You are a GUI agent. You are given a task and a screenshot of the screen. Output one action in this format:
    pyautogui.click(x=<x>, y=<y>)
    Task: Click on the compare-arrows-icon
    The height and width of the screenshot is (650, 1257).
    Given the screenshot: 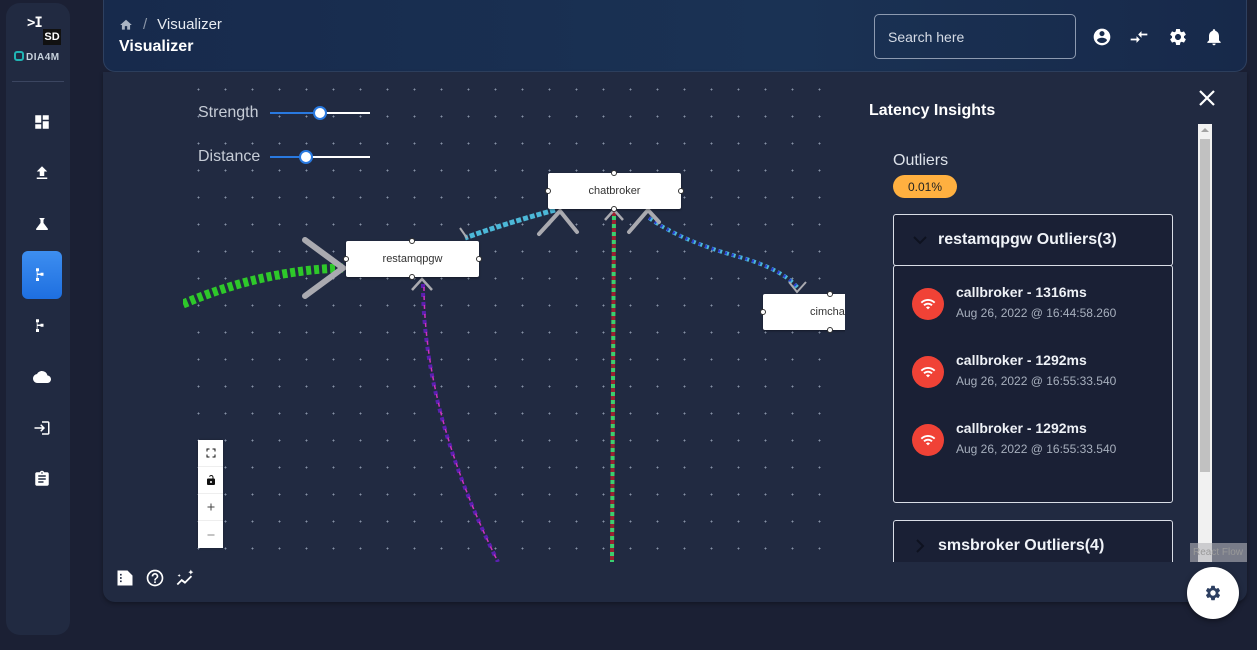 What is the action you would take?
    pyautogui.click(x=1139, y=37)
    